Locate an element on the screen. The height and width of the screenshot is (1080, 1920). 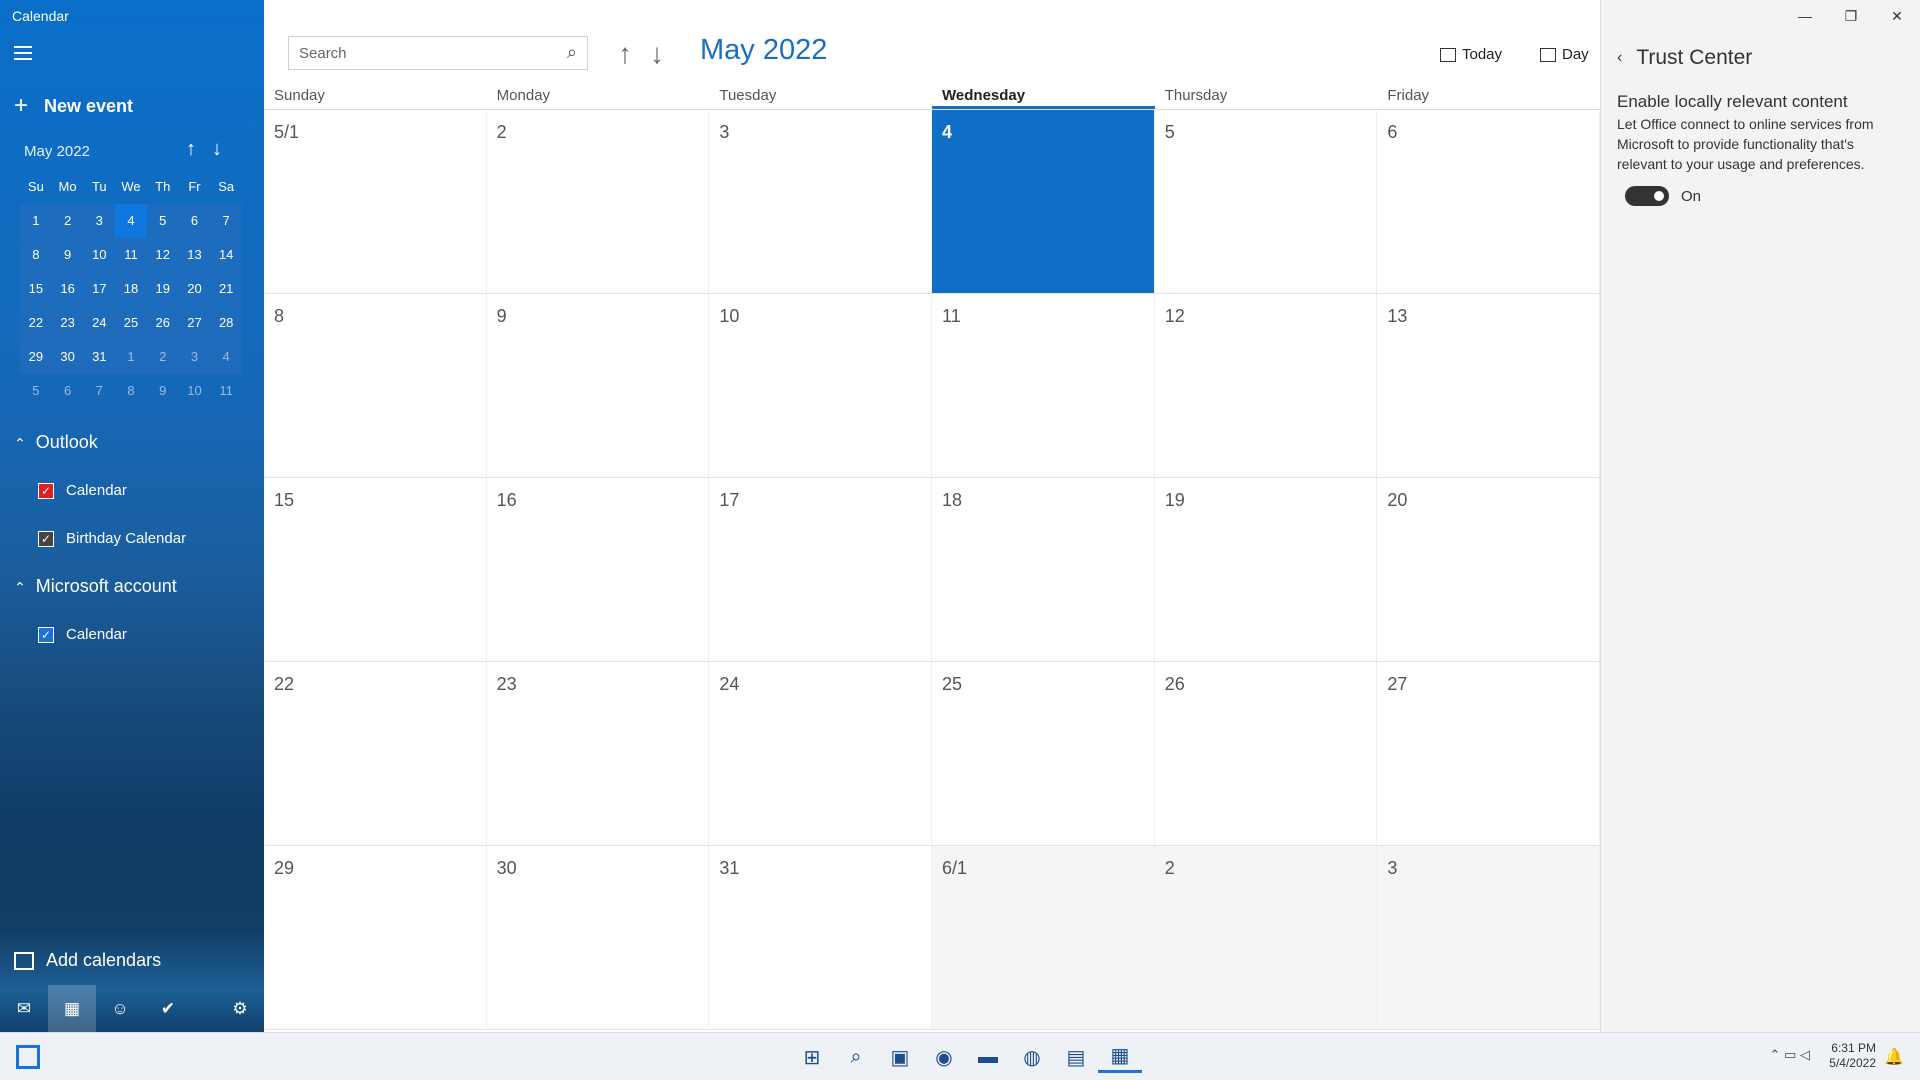
calendar-item-microsoft: ✓ Calendar is located at coordinates (82, 634).